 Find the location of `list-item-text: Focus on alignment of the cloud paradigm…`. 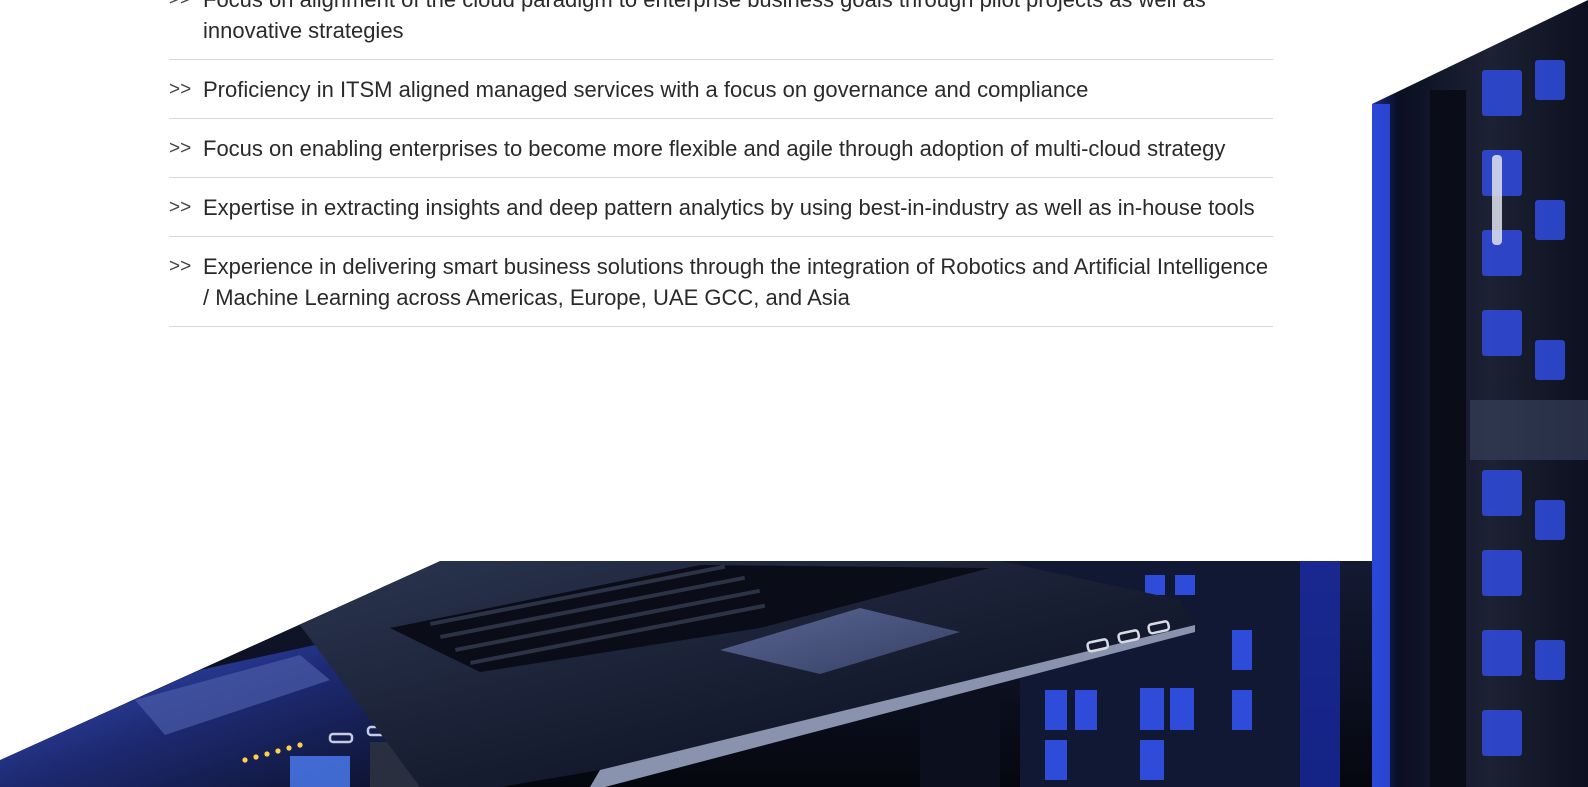

list-item-text: Focus on alignment of the cloud paradigm… is located at coordinates (704, 21).